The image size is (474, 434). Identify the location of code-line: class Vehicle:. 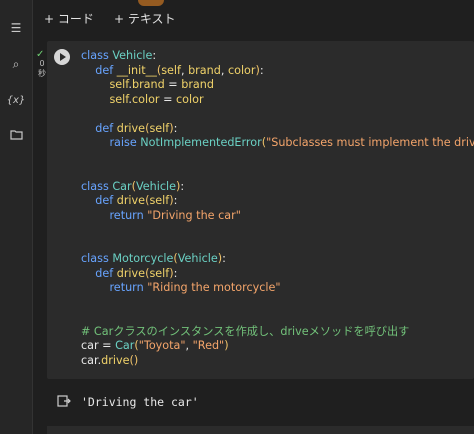
(277, 56).